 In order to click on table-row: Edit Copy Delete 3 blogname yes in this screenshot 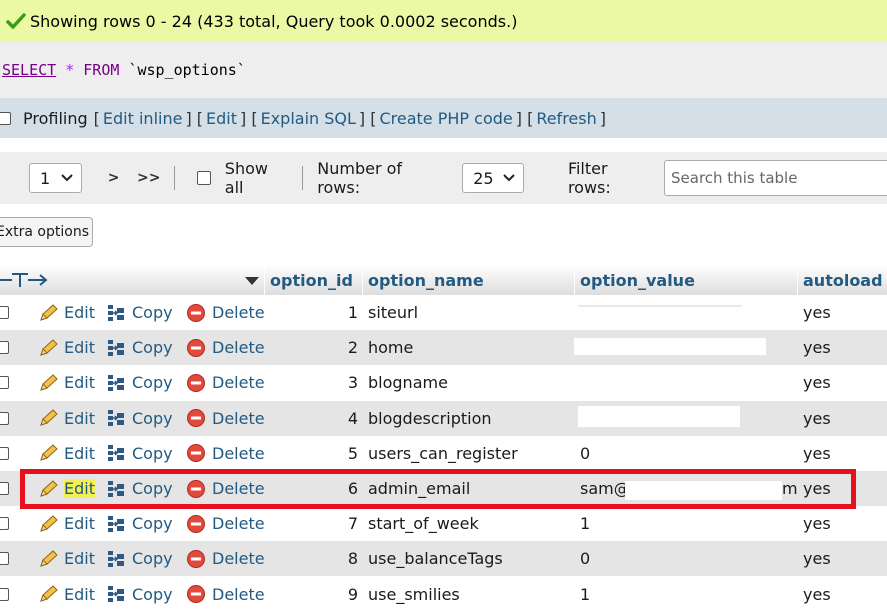, I will do `click(443, 383)`.